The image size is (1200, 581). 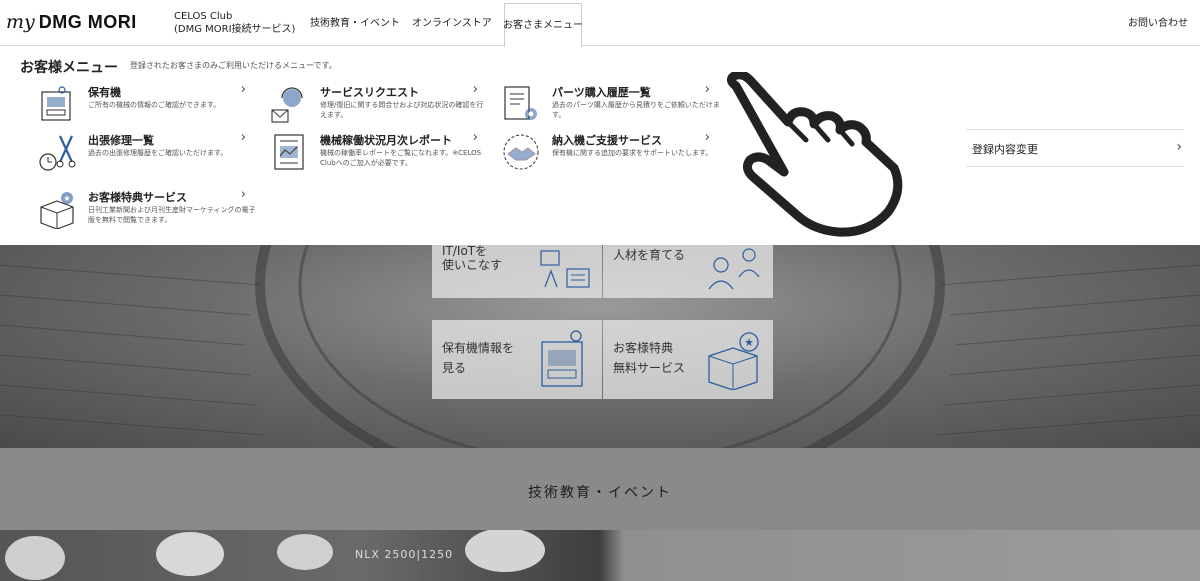 What do you see at coordinates (649, 255) in the screenshot?
I see `tile-people-label: 人材を育てる` at bounding box center [649, 255].